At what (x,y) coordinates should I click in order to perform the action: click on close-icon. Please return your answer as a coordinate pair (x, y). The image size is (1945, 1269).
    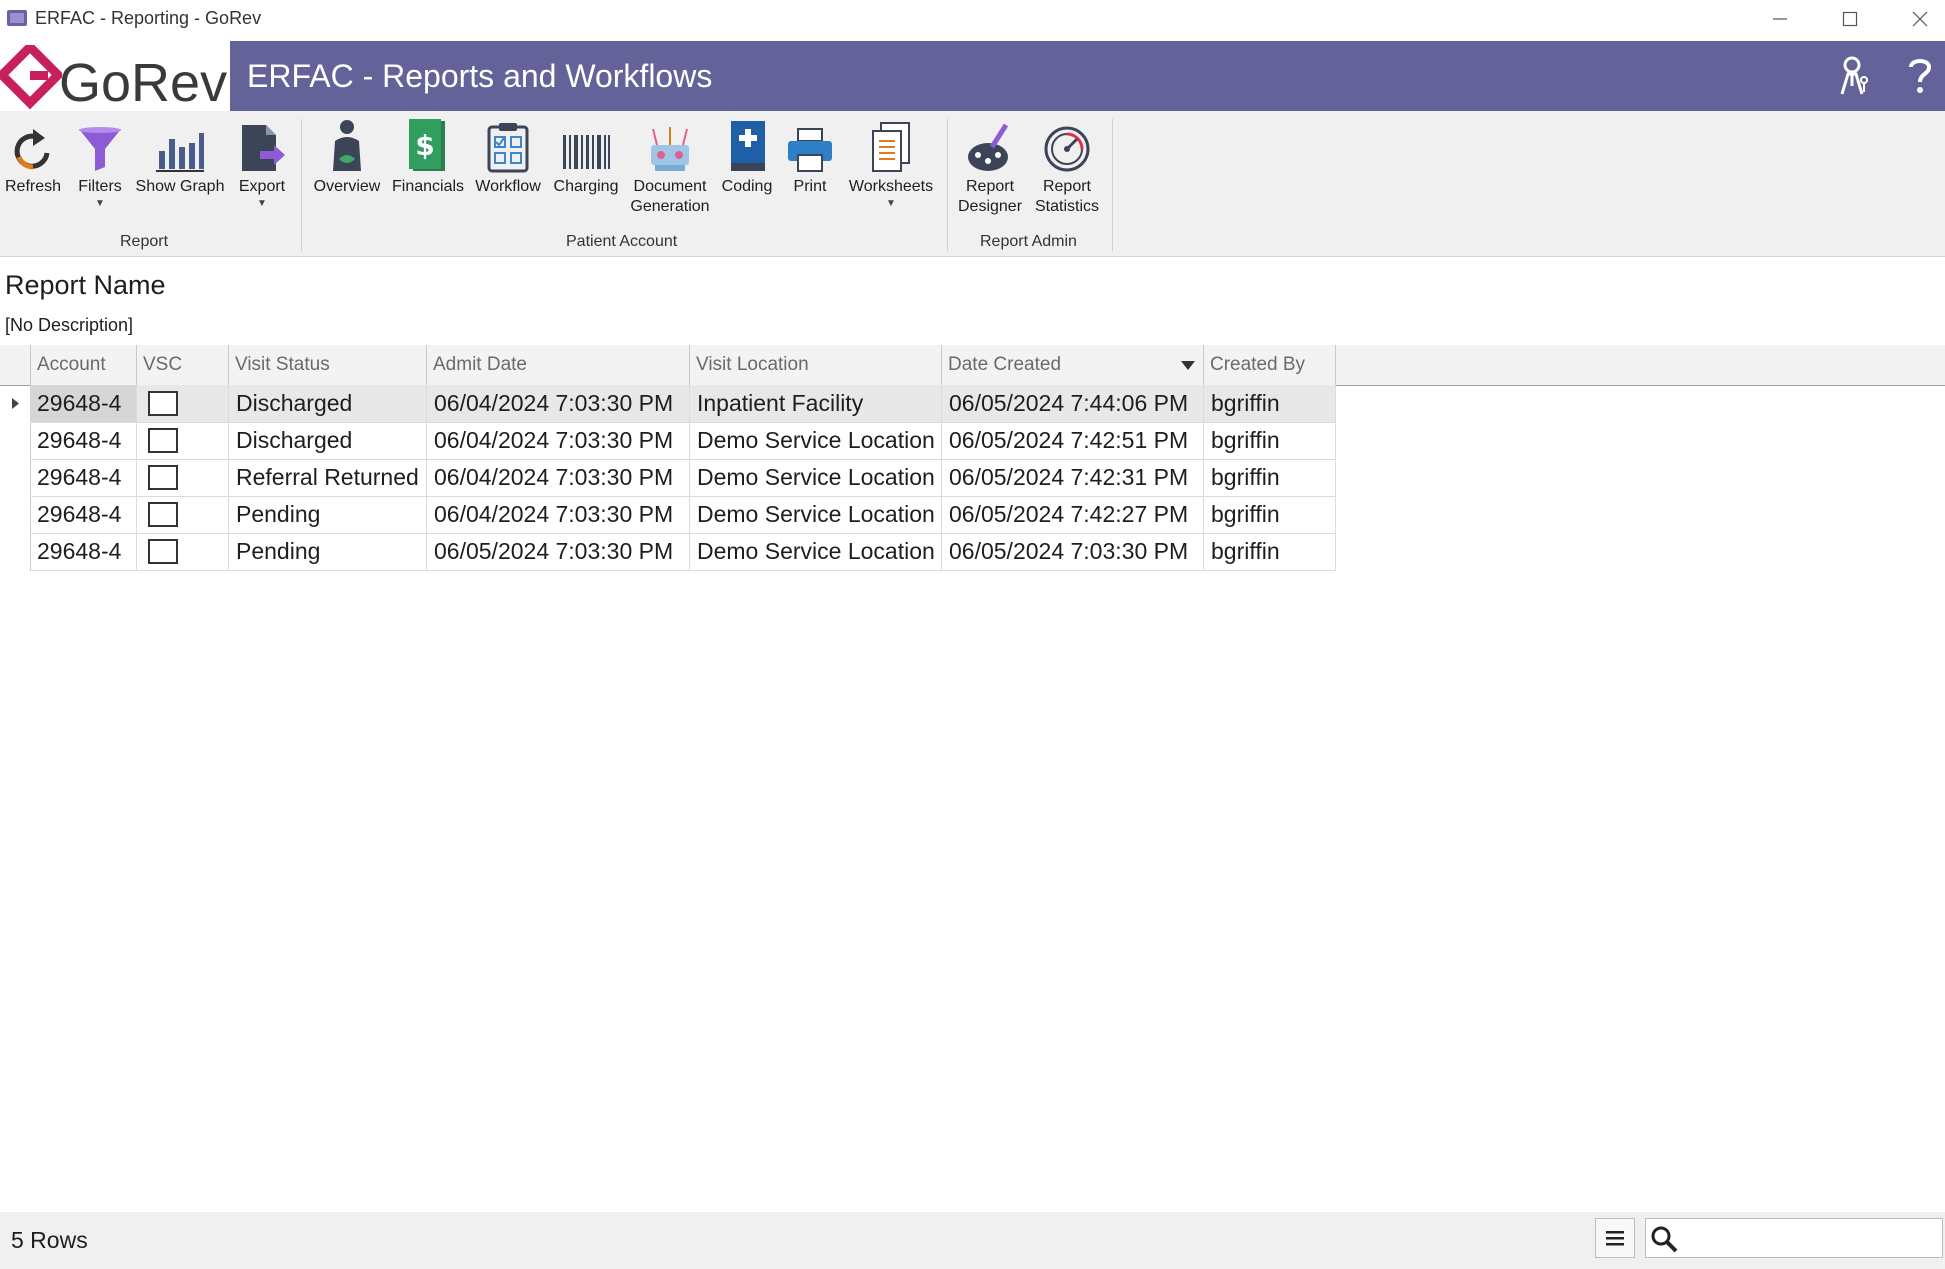
    Looking at the image, I should click on (1920, 19).